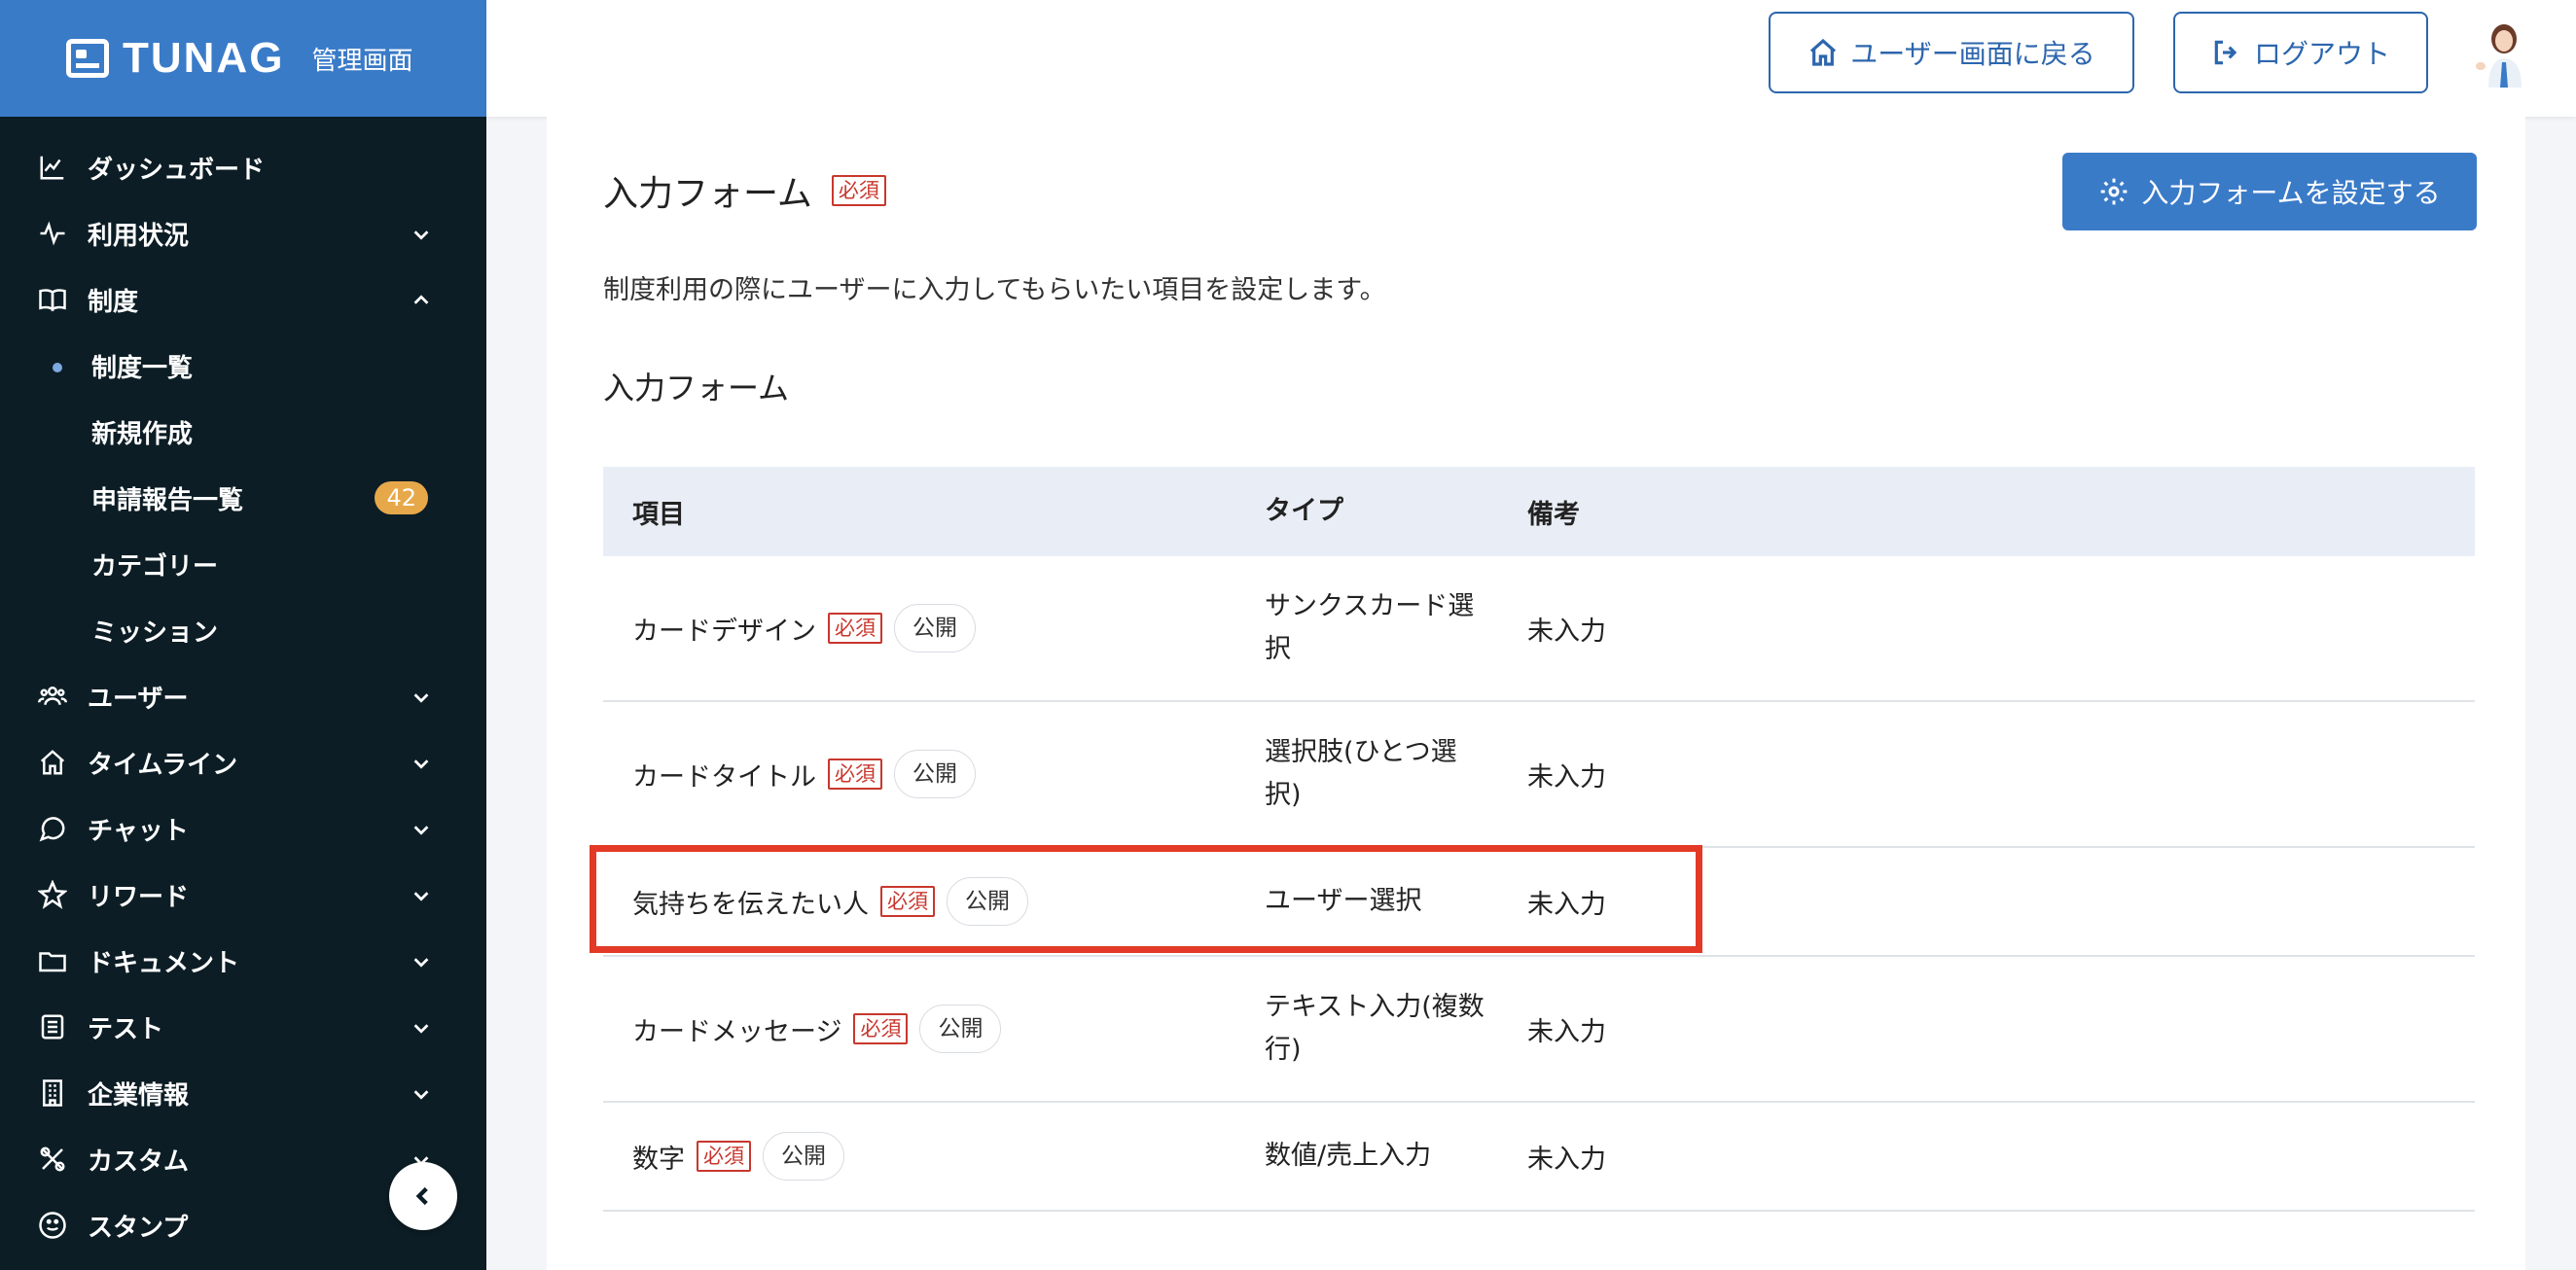 The height and width of the screenshot is (1270, 2576). I want to click on item-cell: カードデザイン 必須 公開, so click(934, 628).